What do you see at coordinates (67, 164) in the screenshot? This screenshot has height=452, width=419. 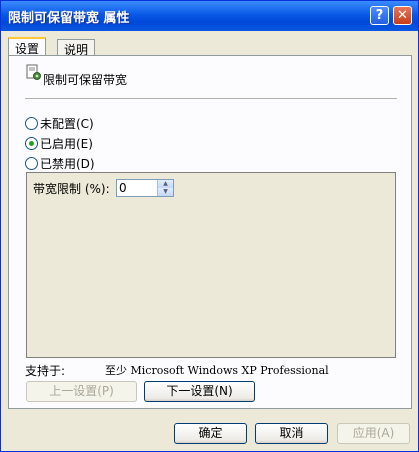 I see `radio-label: 已禁用(D)` at bounding box center [67, 164].